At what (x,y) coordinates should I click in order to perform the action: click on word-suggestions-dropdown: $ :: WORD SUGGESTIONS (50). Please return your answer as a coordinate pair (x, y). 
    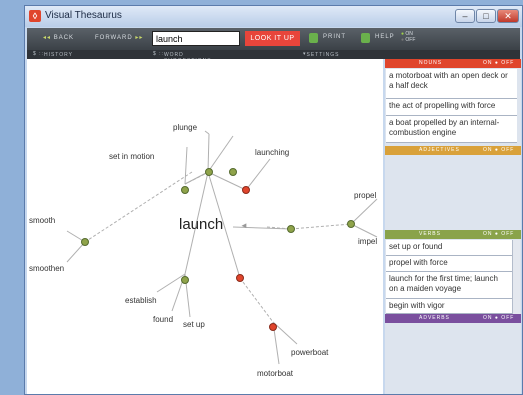
    Looking at the image, I should click on (182, 60).